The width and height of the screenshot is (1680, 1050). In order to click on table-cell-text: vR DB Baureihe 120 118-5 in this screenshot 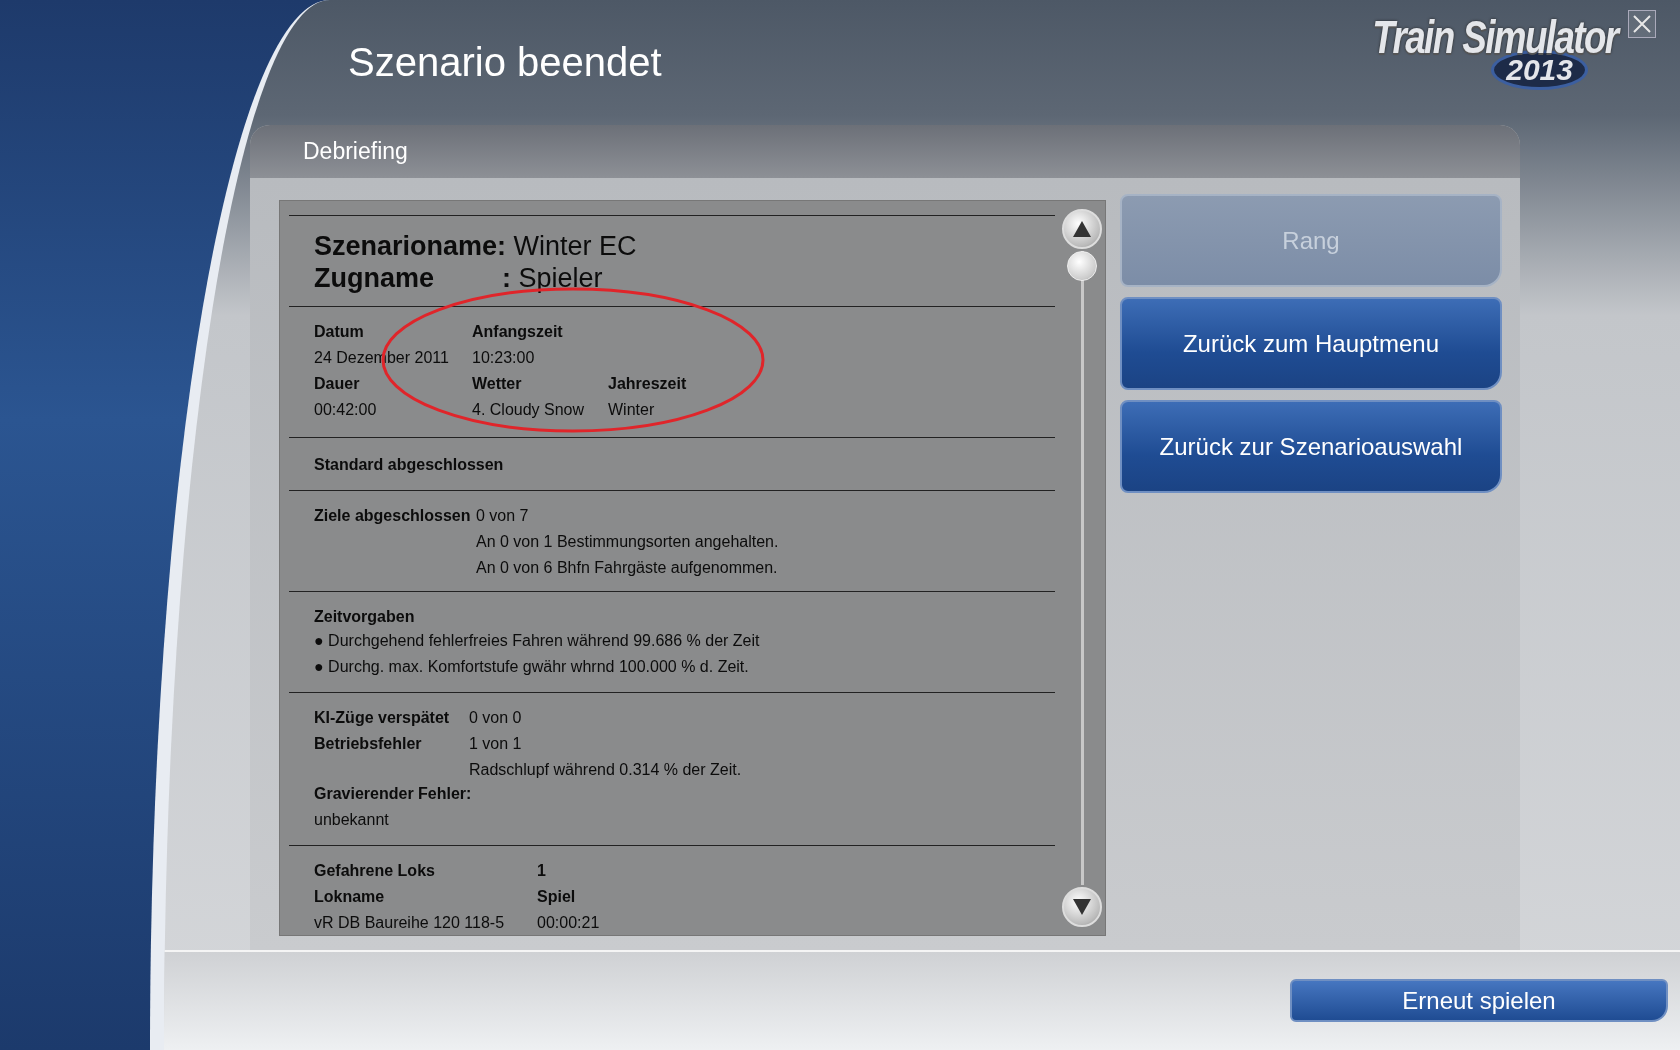, I will do `click(410, 923)`.